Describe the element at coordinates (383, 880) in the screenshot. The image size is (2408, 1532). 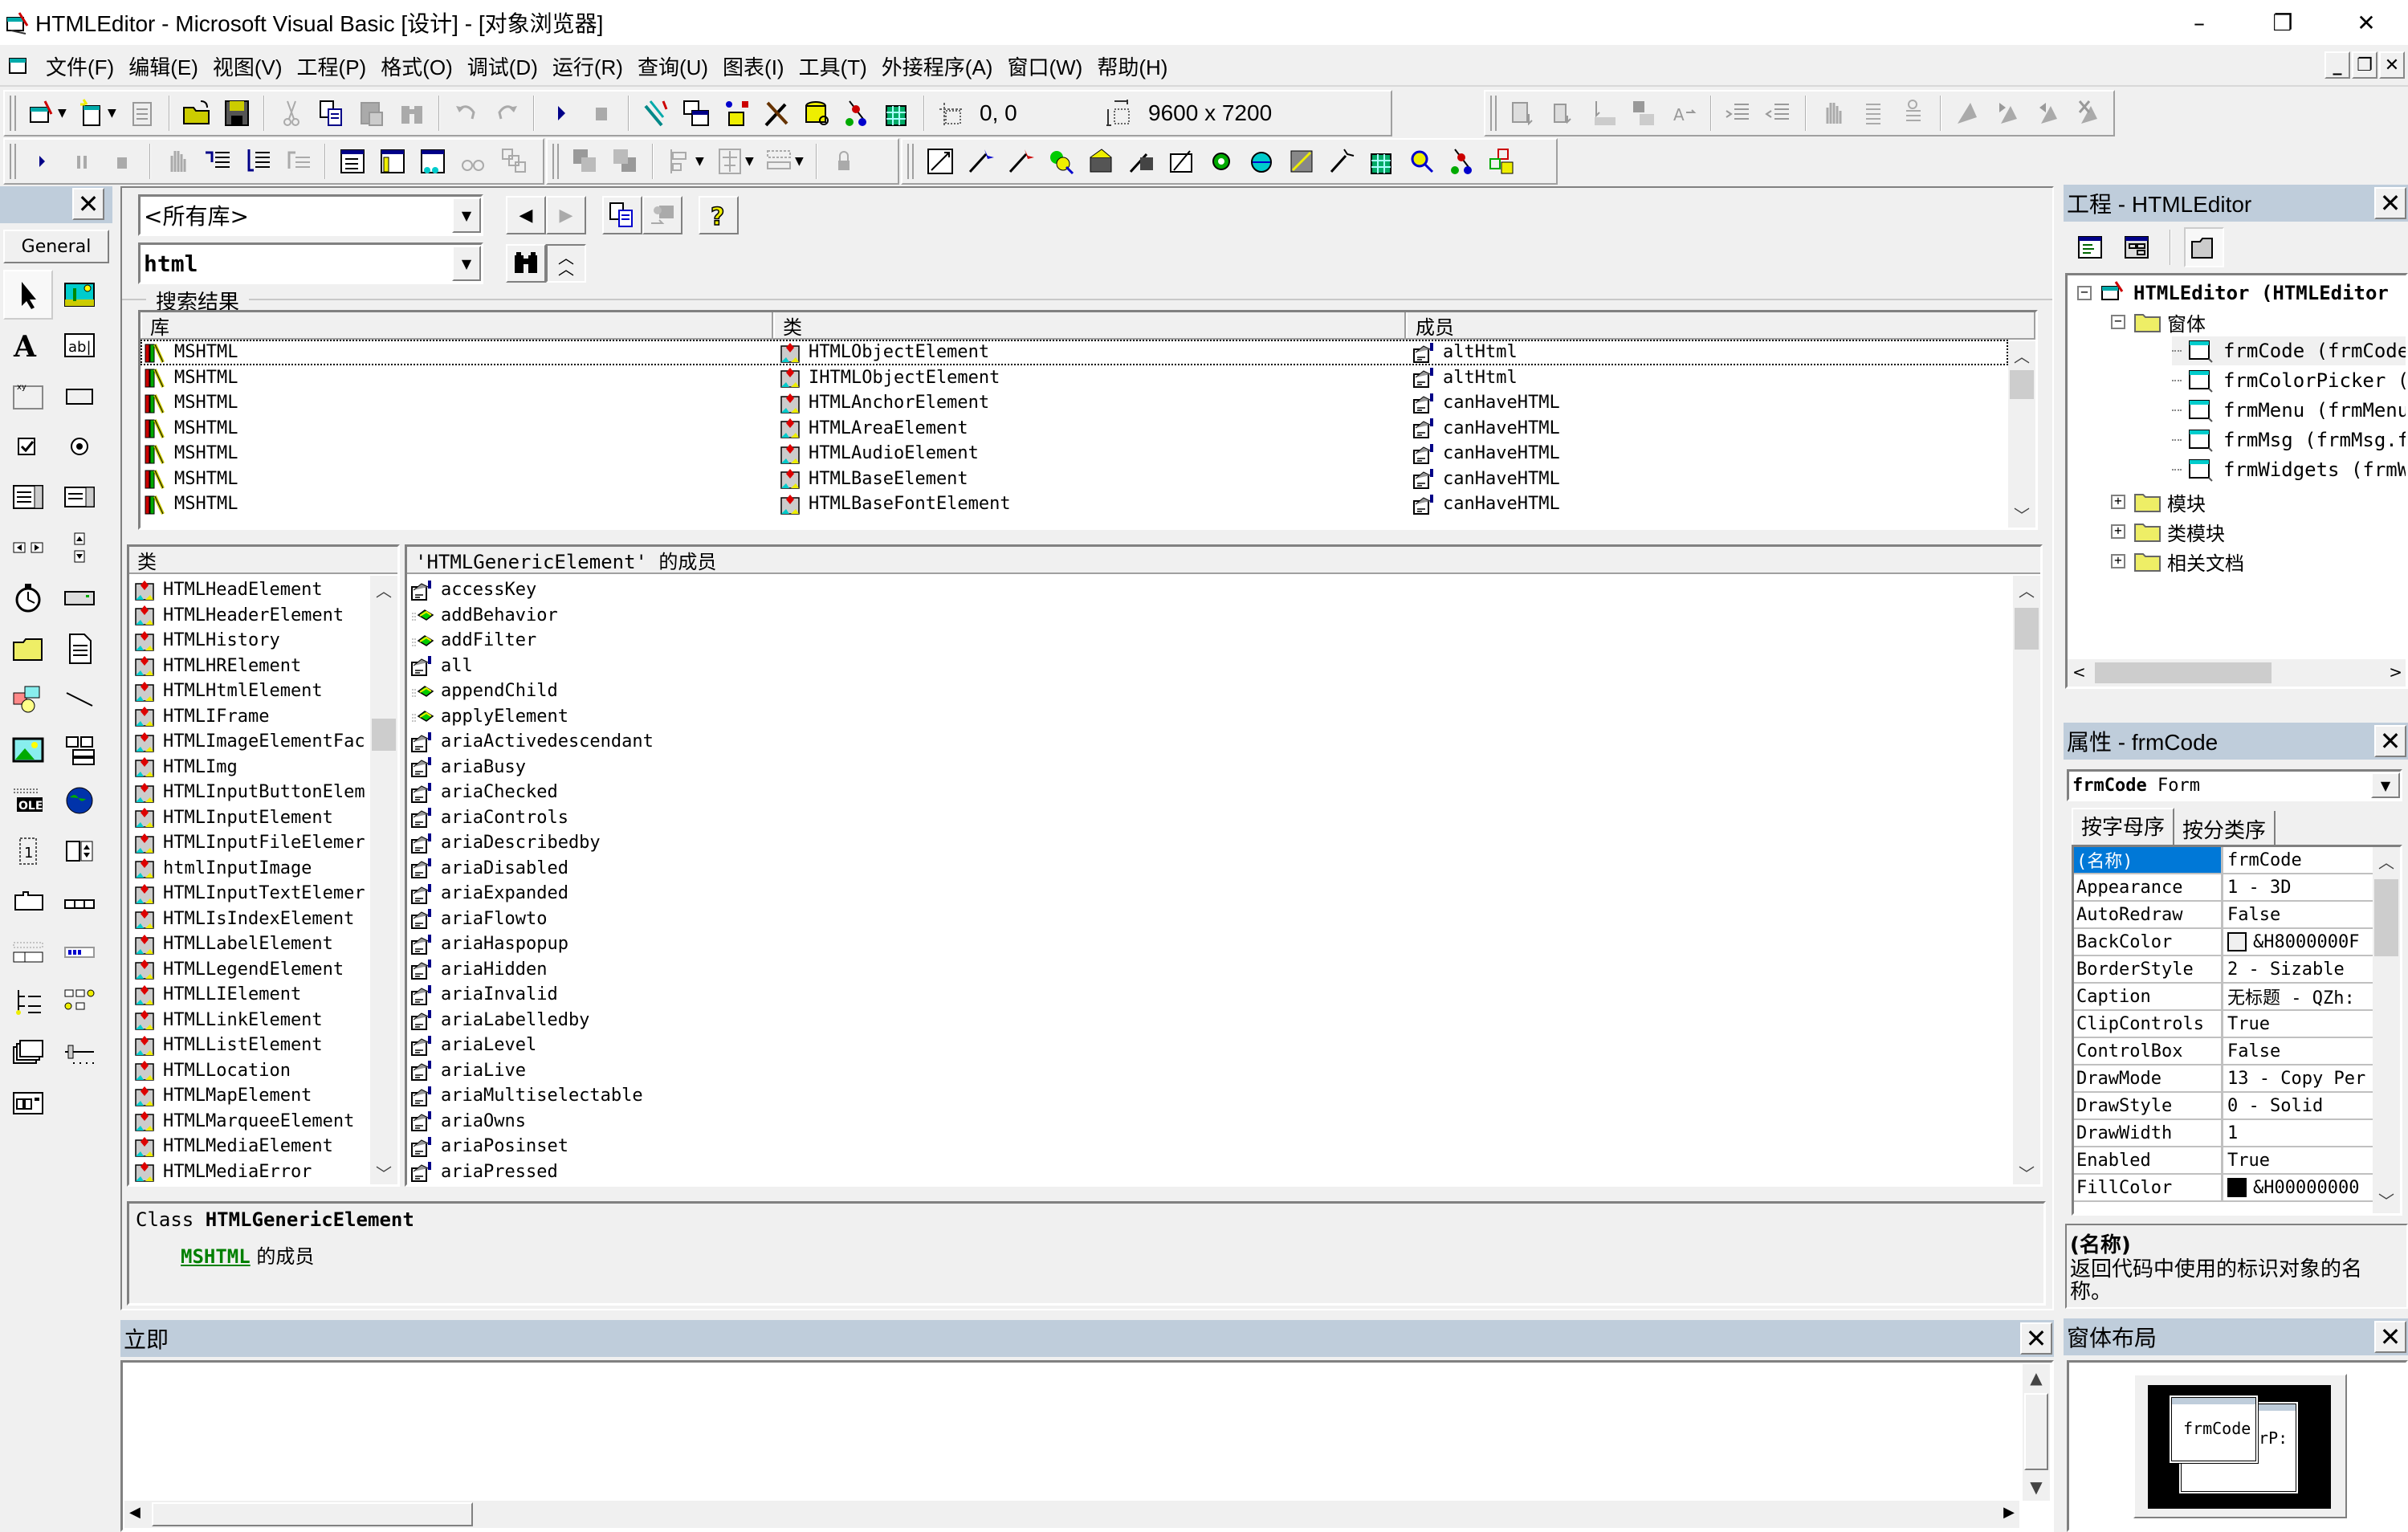
I see `classes-scrollbar: ︿ ﹀` at that location.